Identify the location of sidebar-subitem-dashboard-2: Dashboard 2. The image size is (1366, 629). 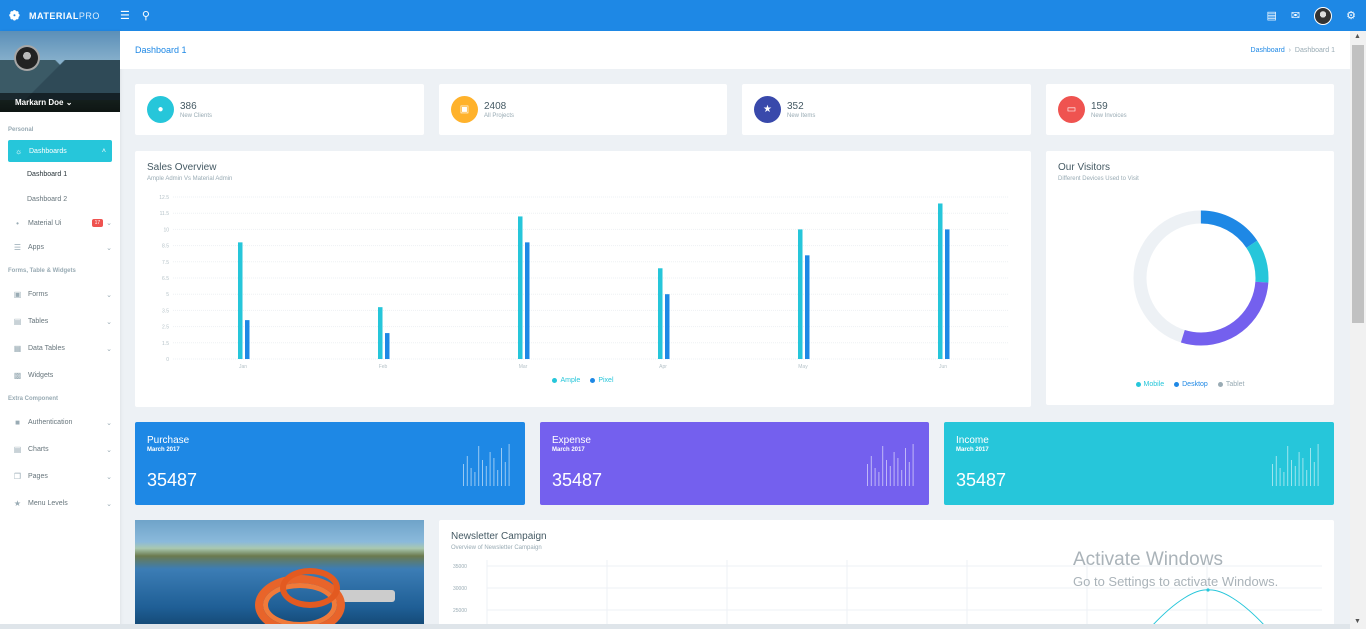
(60, 199).